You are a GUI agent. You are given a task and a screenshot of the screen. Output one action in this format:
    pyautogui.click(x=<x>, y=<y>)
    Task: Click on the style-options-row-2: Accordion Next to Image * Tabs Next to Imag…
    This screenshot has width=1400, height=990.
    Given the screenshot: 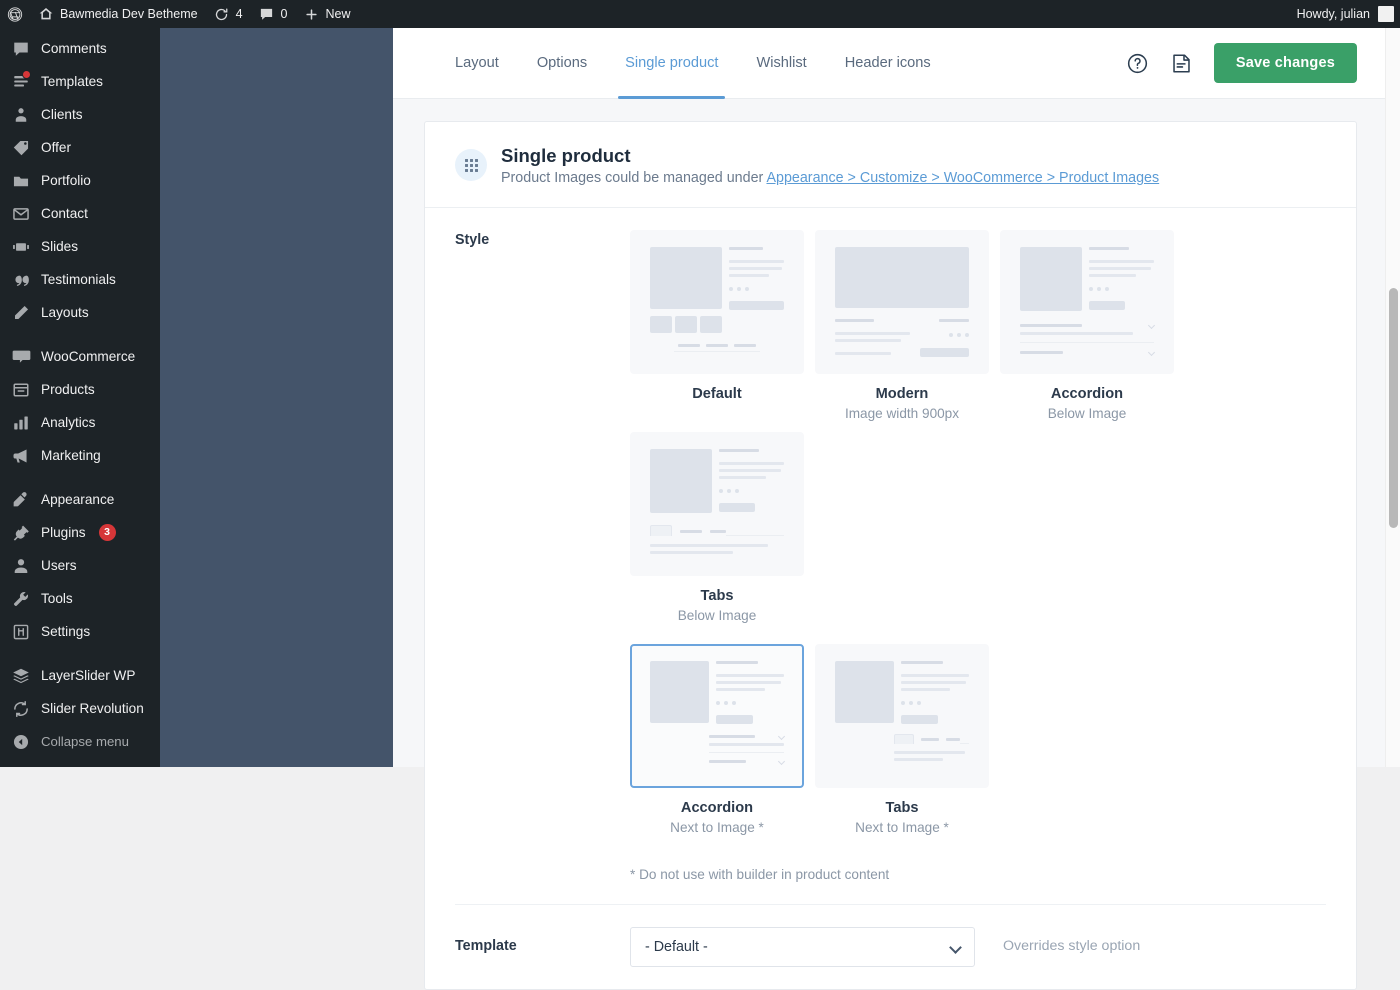 What is the action you would take?
    pyautogui.click(x=978, y=739)
    